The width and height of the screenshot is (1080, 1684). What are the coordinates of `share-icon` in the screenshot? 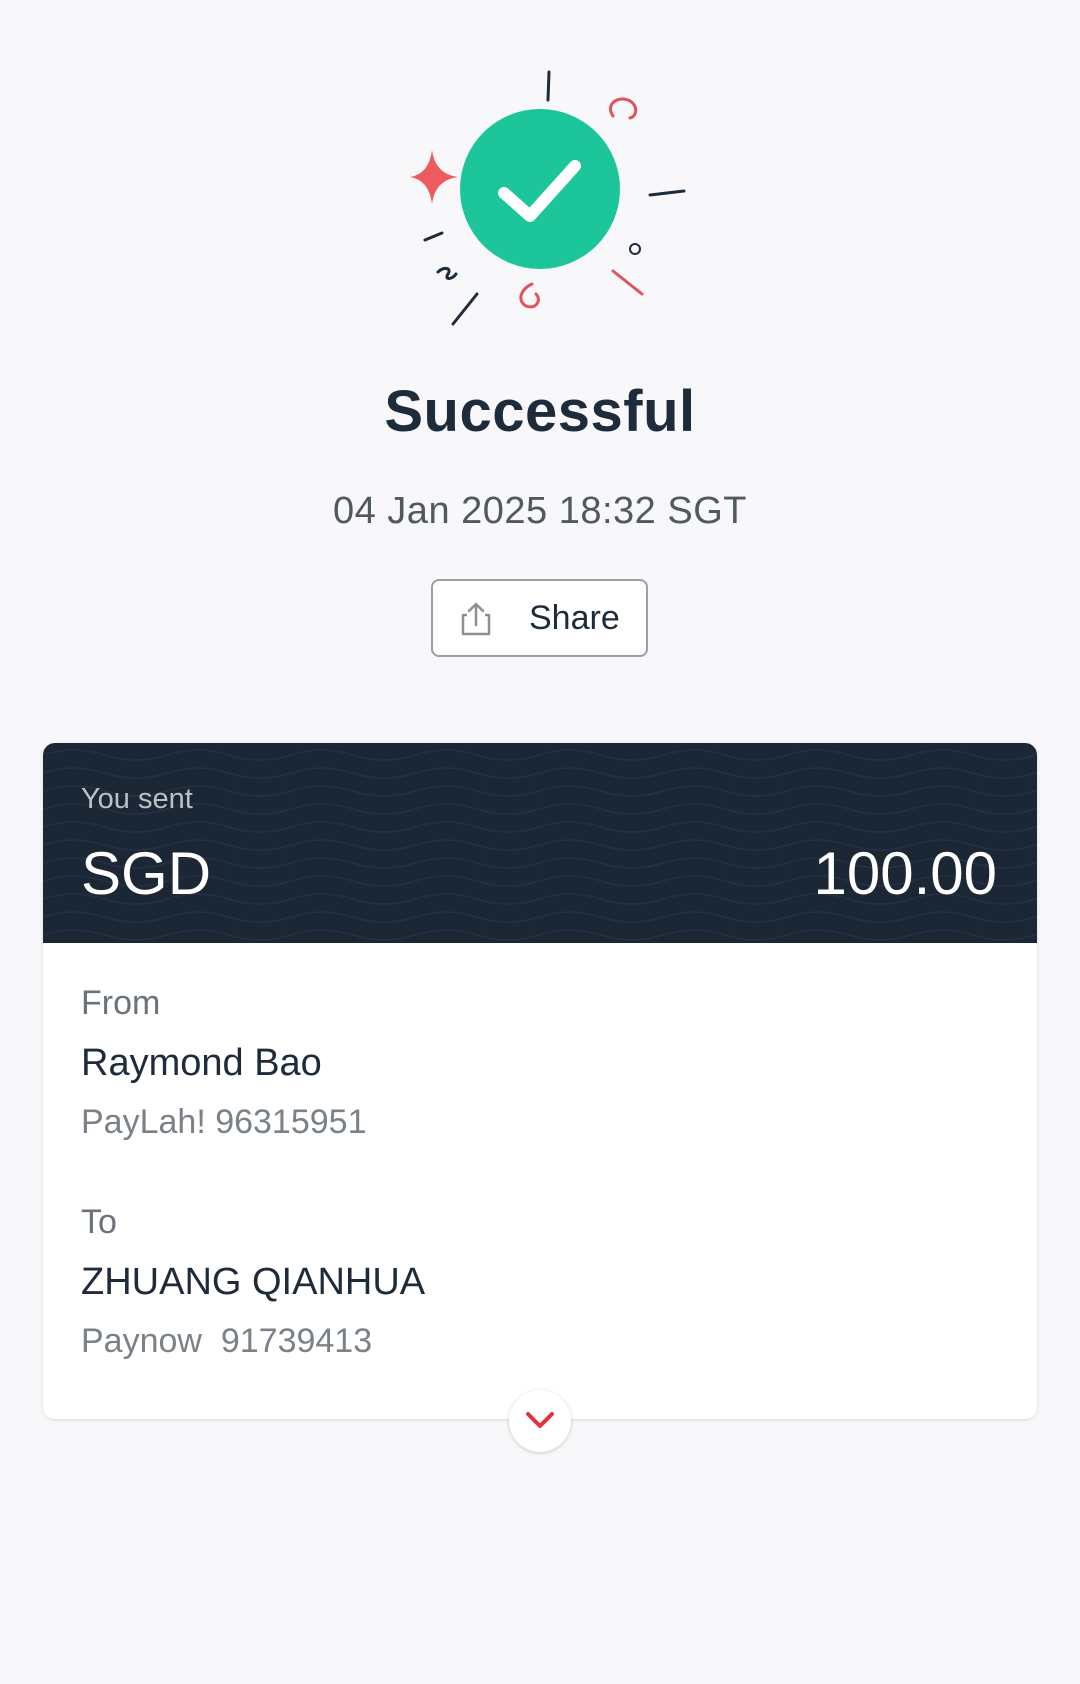 It's located at (476, 619).